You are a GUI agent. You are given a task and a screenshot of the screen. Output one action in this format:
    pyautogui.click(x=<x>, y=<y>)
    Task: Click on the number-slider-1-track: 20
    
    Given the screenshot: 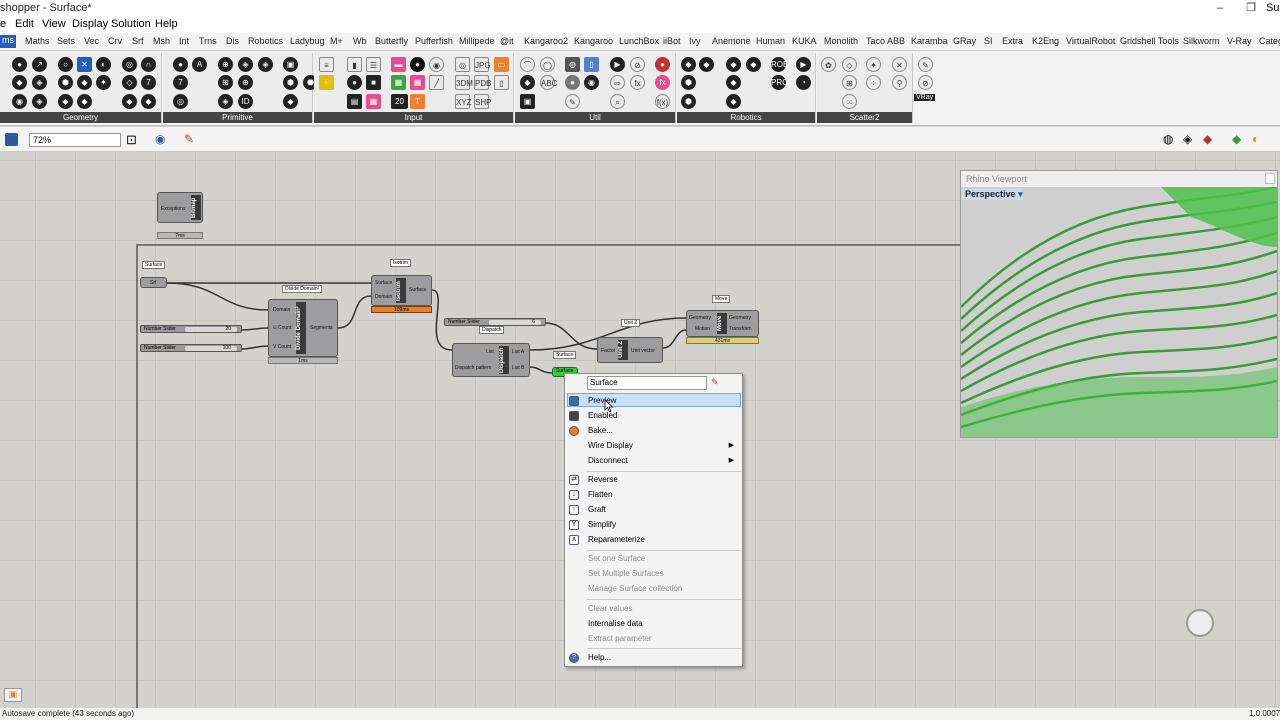 What is the action you would take?
    pyautogui.click(x=211, y=329)
    